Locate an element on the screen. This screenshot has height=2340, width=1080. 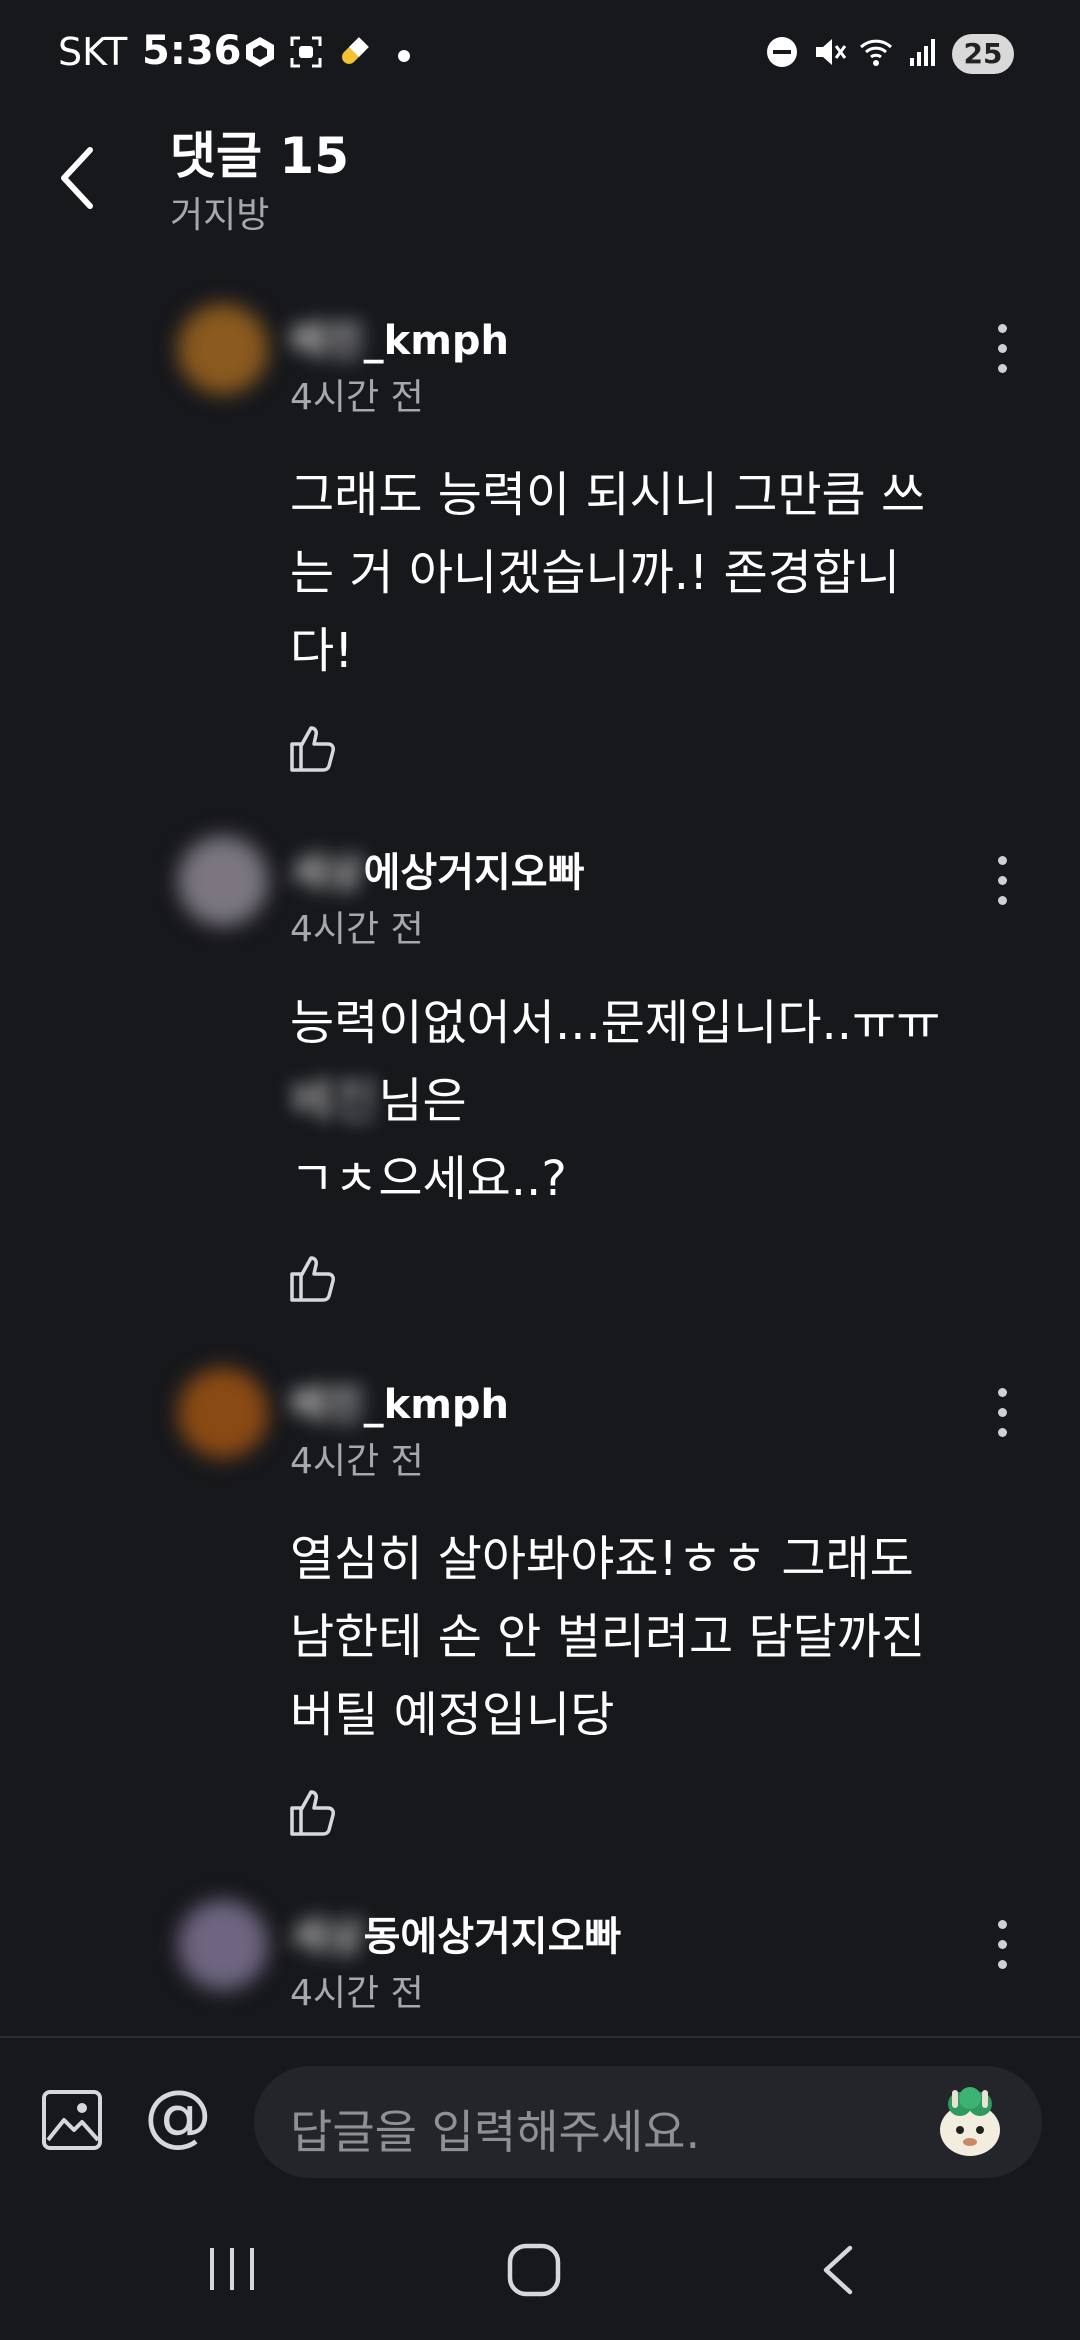
image-attach-icon is located at coordinates (72, 2120).